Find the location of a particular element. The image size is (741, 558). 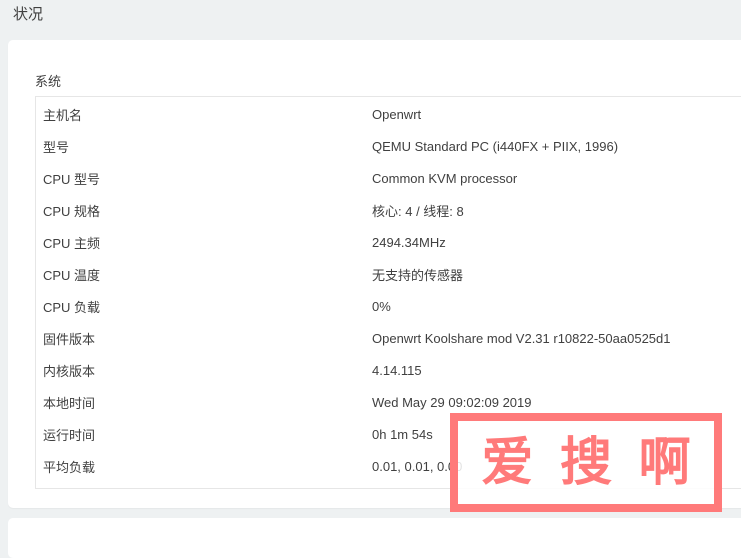

row-label: 运行时间 is located at coordinates (69, 435).